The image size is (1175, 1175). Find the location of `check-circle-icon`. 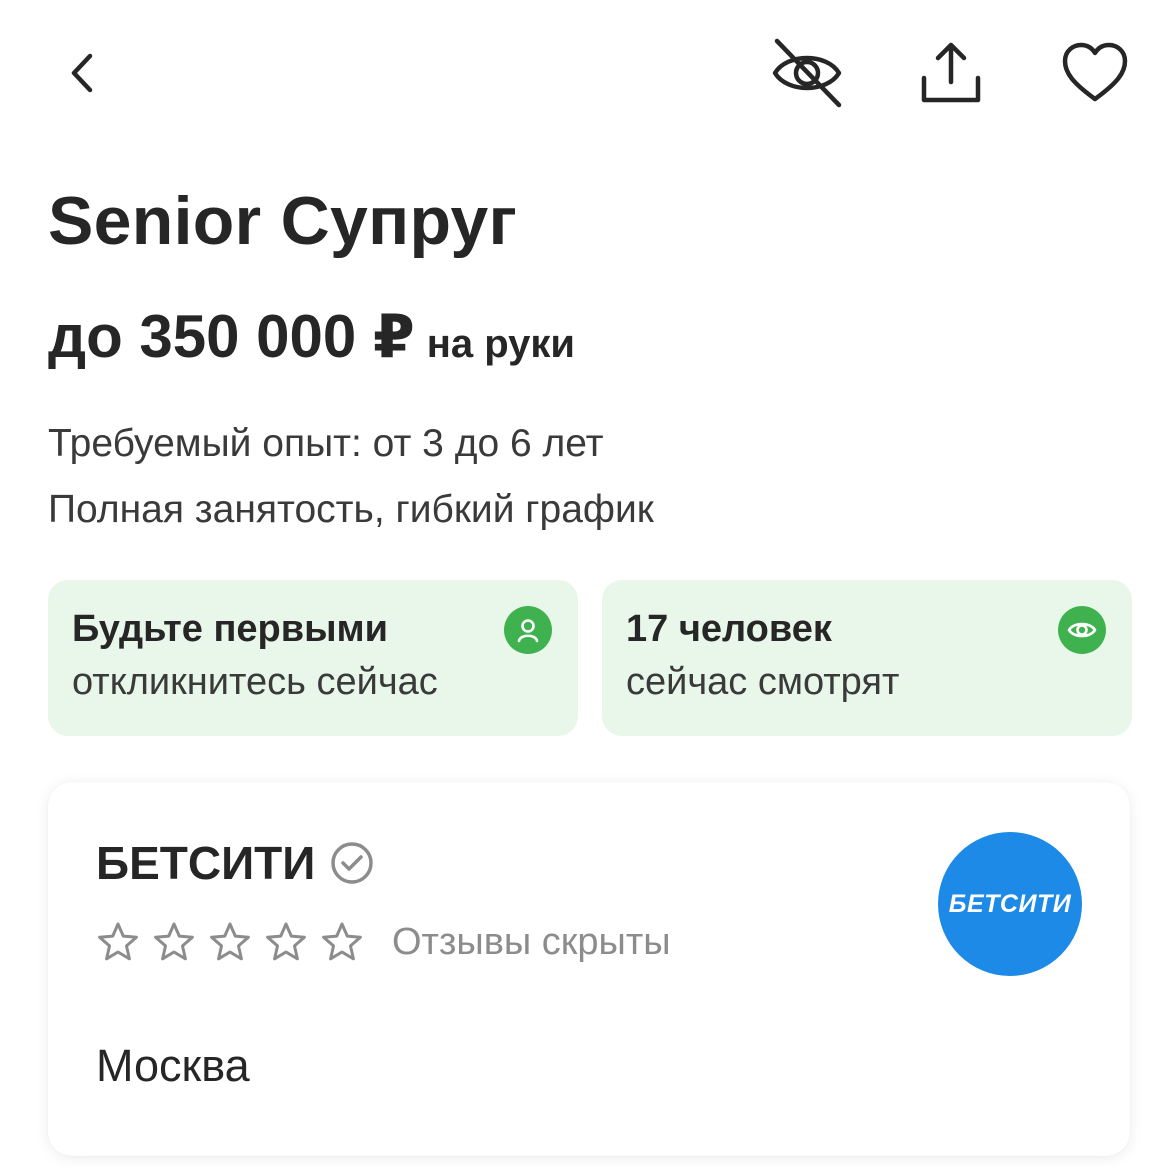

check-circle-icon is located at coordinates (352, 863).